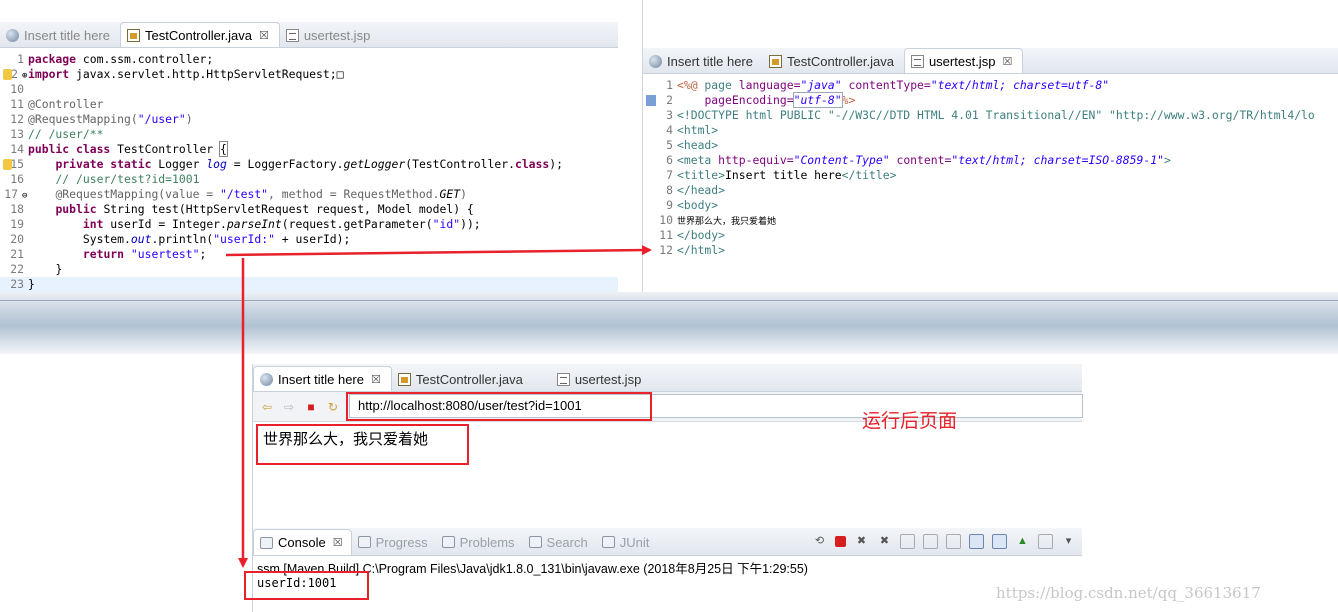  I want to click on problems-icon, so click(448, 542).